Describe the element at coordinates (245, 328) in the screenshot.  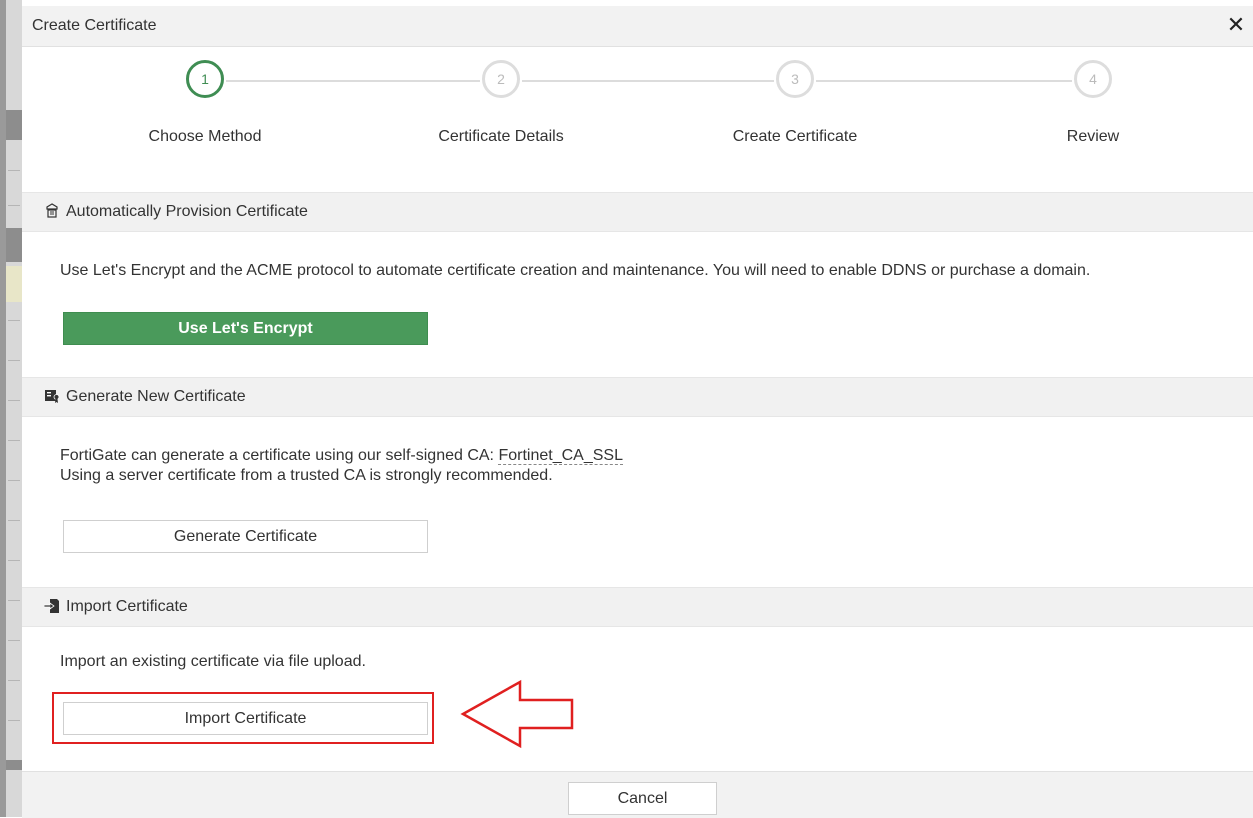
I see `use-lets-encrypt-button: Use Let's Encrypt` at that location.